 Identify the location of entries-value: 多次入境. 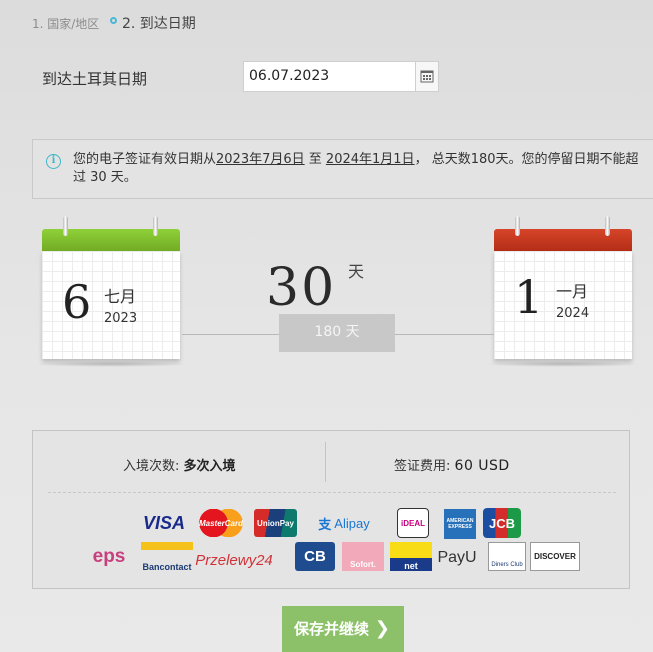
(209, 466).